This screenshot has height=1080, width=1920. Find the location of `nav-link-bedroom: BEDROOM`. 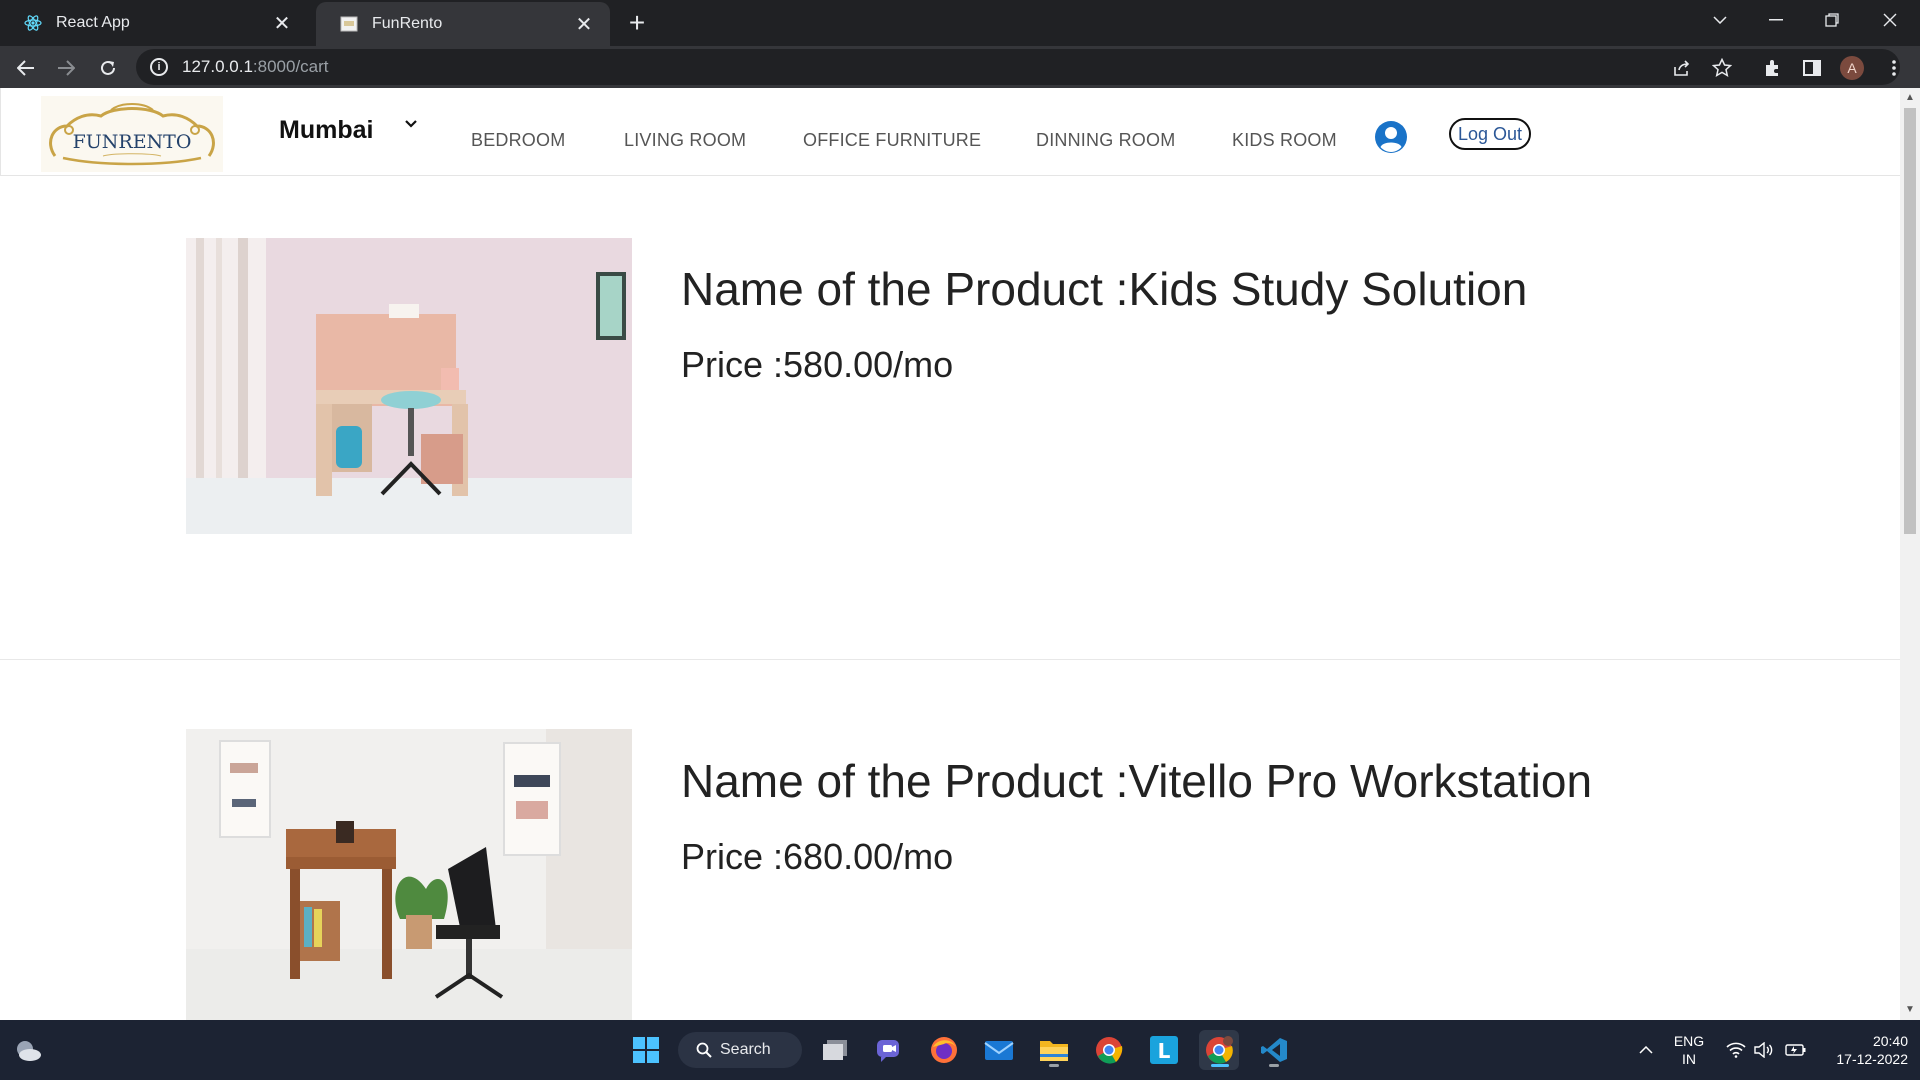

nav-link-bedroom: BEDROOM is located at coordinates (518, 140).